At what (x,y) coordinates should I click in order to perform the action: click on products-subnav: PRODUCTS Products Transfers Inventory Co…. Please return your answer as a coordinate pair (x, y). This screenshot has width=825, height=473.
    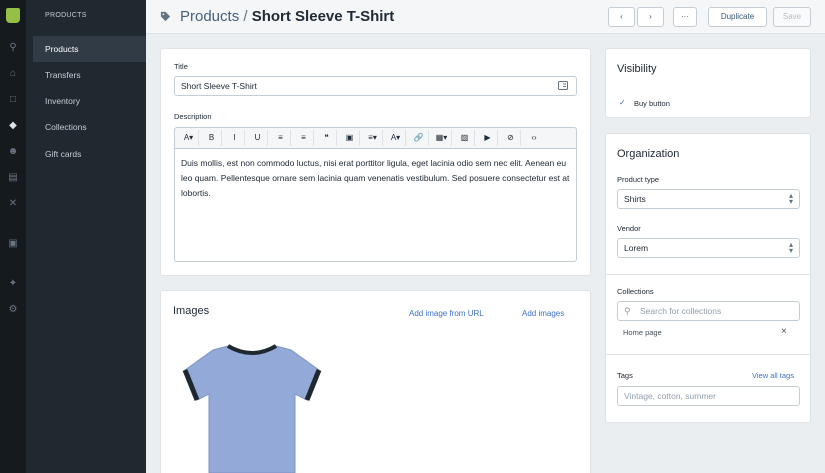
    Looking at the image, I should click on (86, 236).